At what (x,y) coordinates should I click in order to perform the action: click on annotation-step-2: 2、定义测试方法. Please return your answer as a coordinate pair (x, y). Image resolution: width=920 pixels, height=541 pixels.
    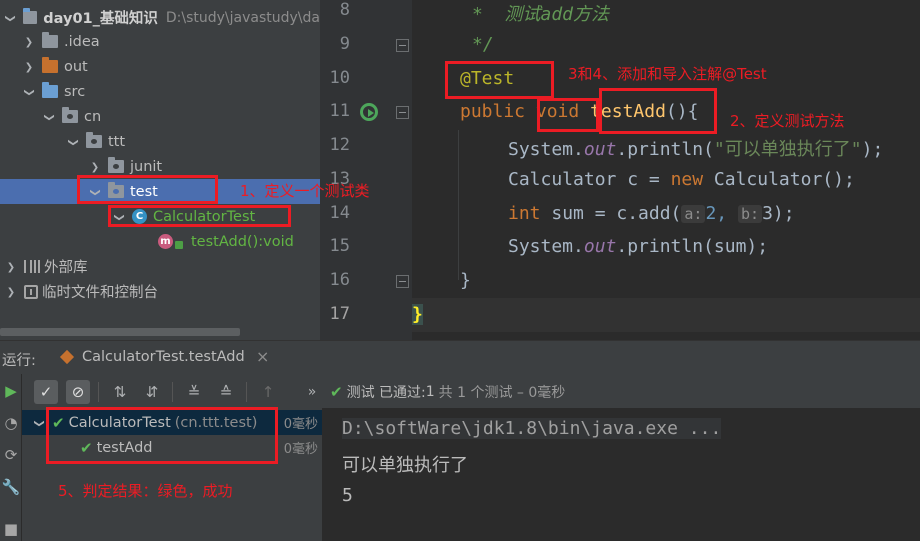
    Looking at the image, I should click on (787, 121).